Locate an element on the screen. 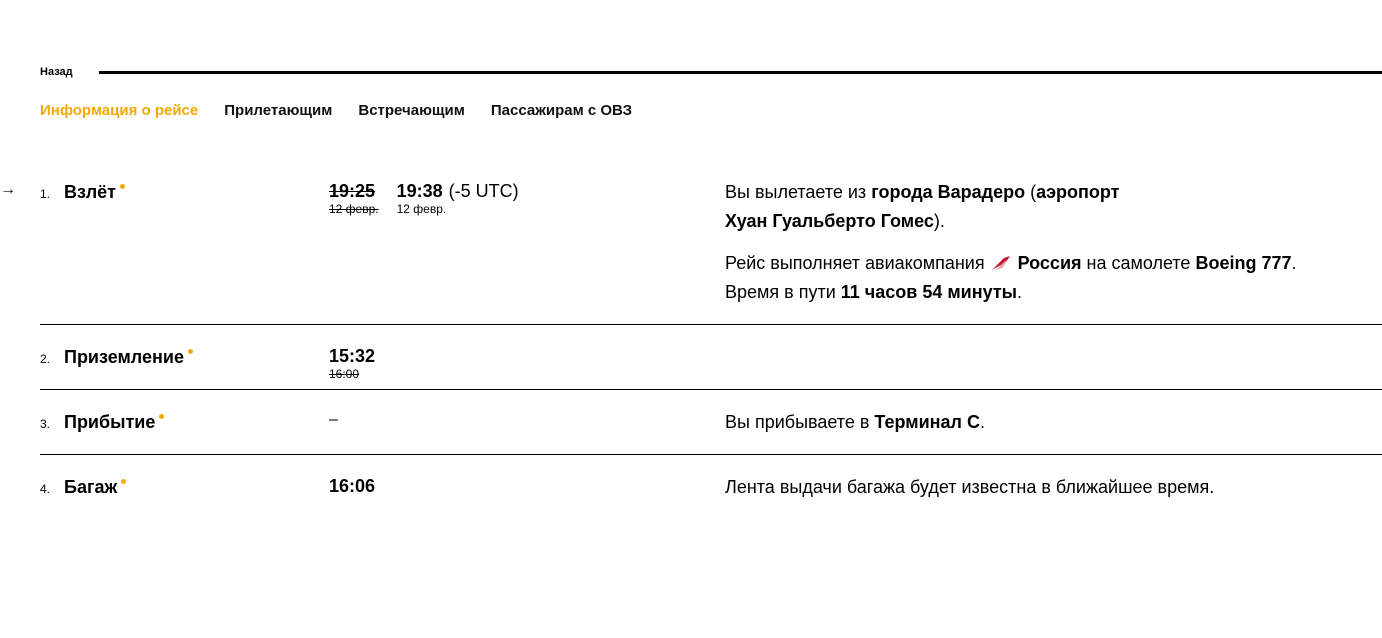 The width and height of the screenshot is (1382, 638). step-title-text: Прибытие is located at coordinates (110, 422).